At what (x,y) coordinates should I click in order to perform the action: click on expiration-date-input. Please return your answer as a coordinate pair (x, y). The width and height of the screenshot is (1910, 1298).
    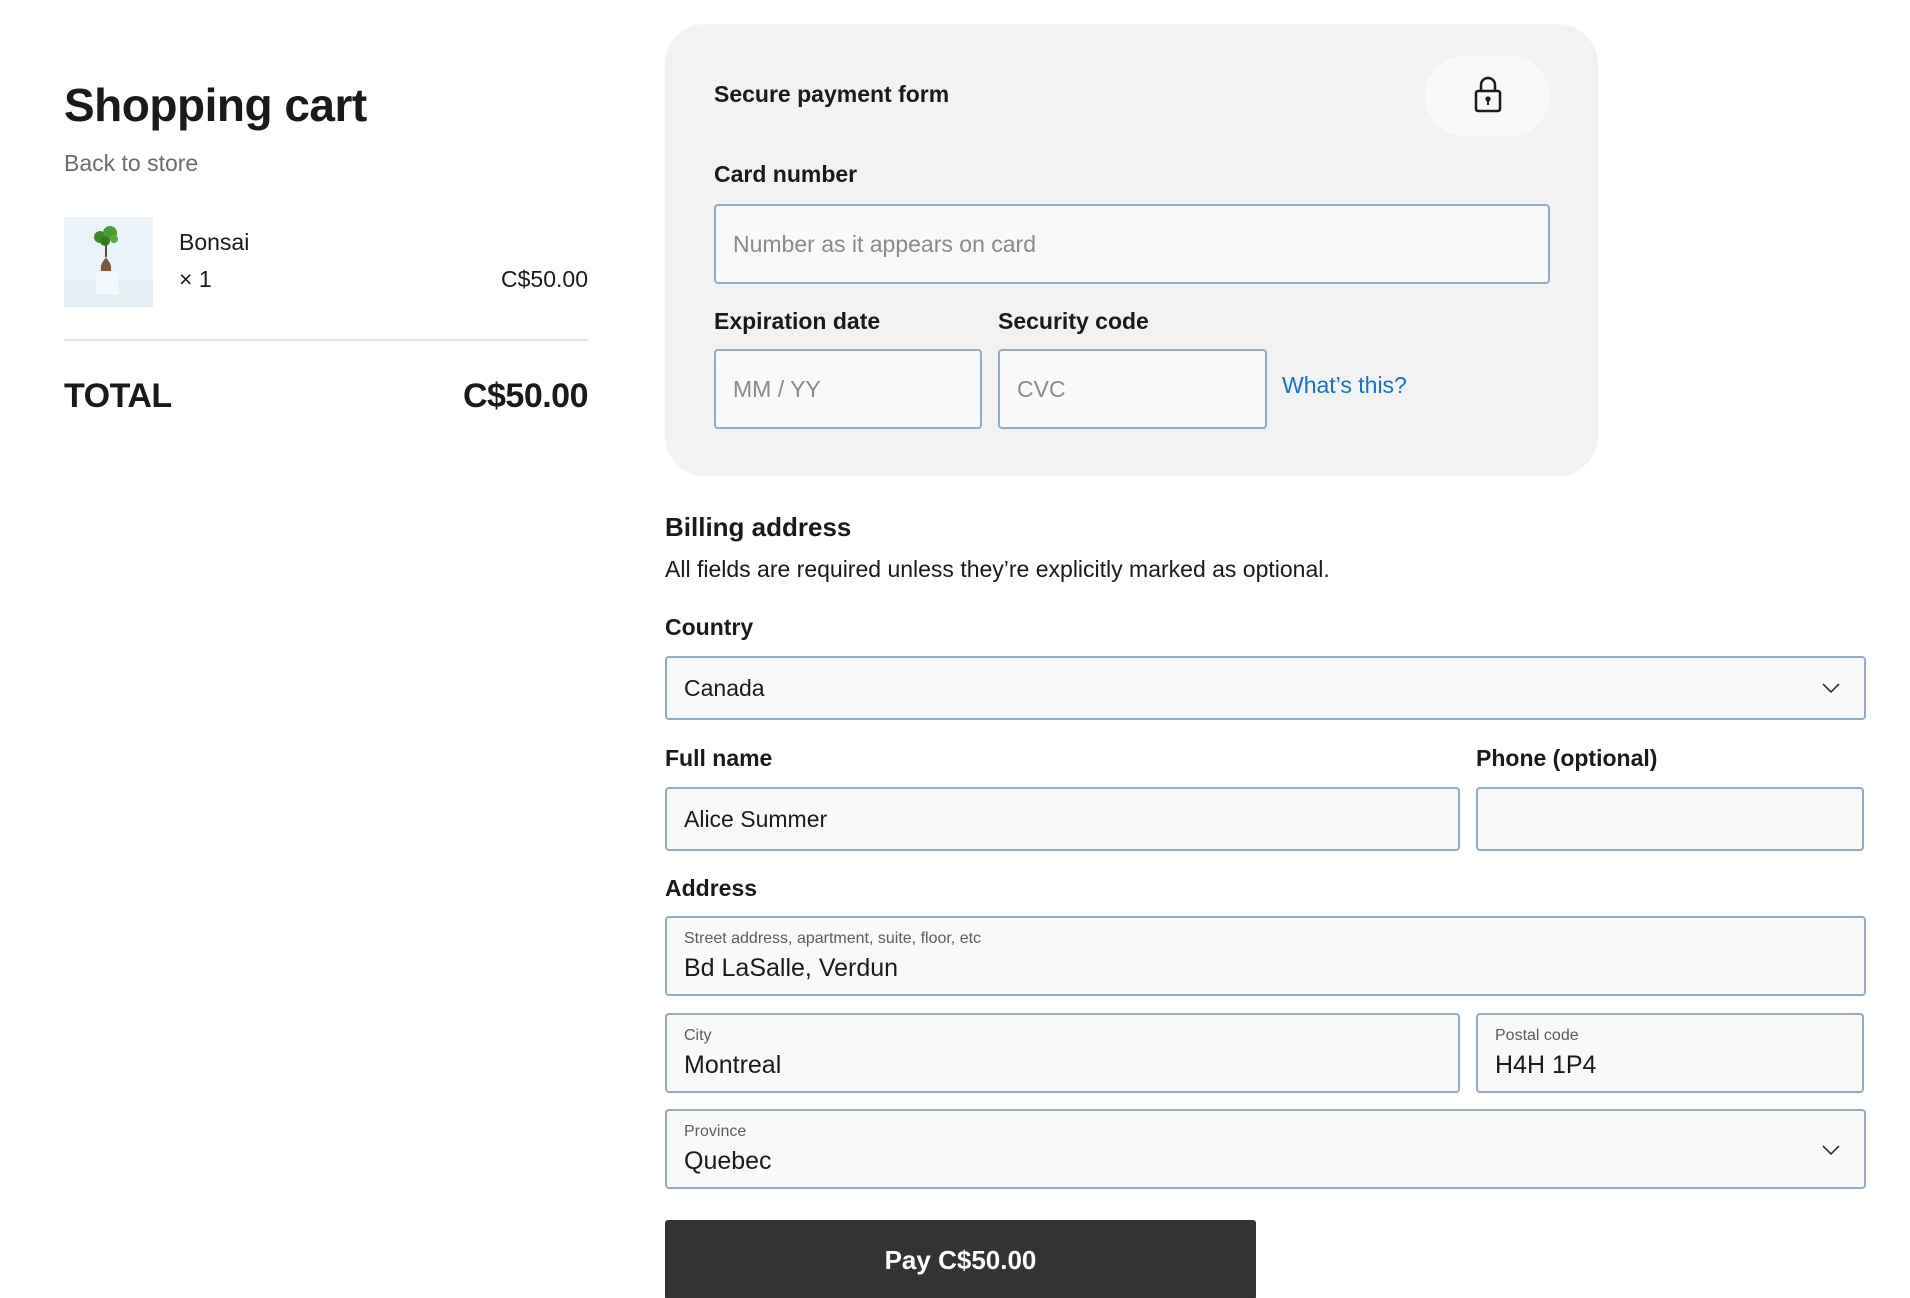
    Looking at the image, I should click on (848, 389).